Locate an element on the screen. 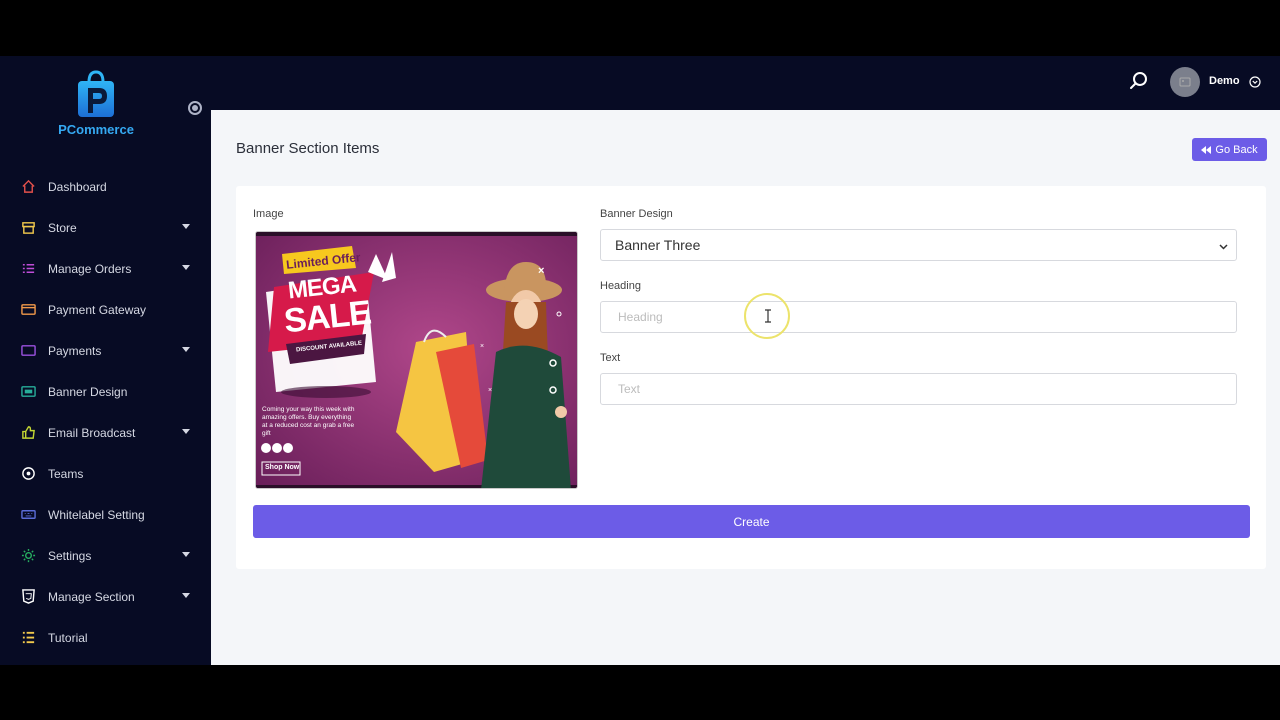 This screenshot has width=1280, height=720. letterbox-bottom is located at coordinates (640, 692).